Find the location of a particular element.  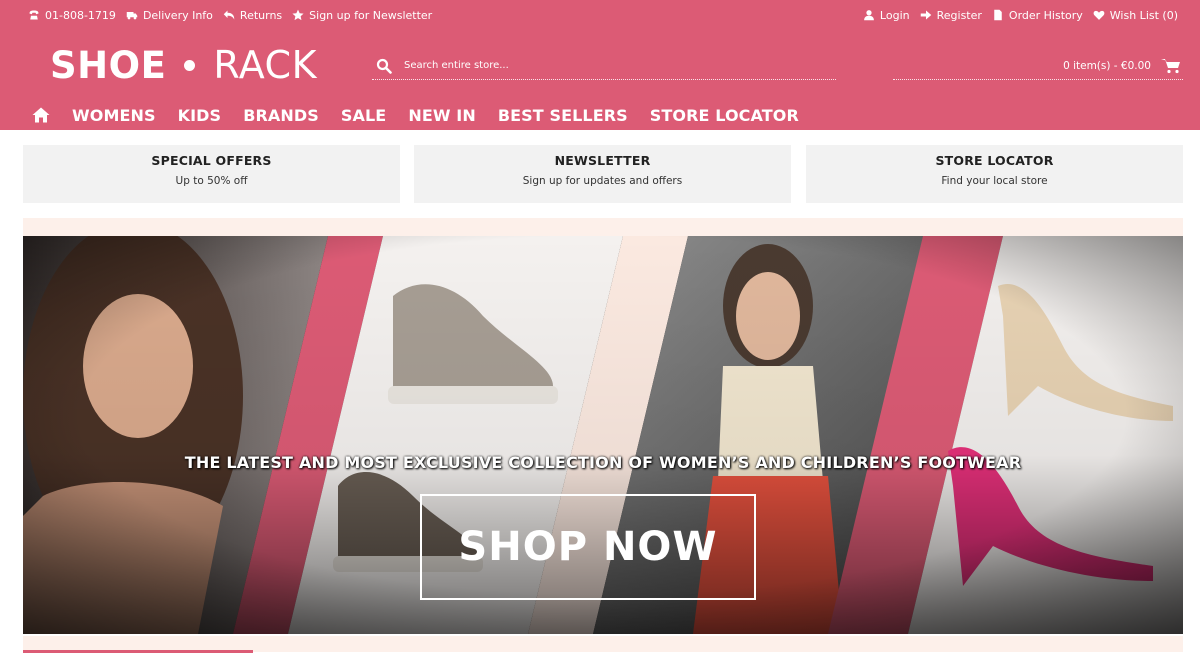

promo-subtitle: Find your local store is located at coordinates (994, 181).